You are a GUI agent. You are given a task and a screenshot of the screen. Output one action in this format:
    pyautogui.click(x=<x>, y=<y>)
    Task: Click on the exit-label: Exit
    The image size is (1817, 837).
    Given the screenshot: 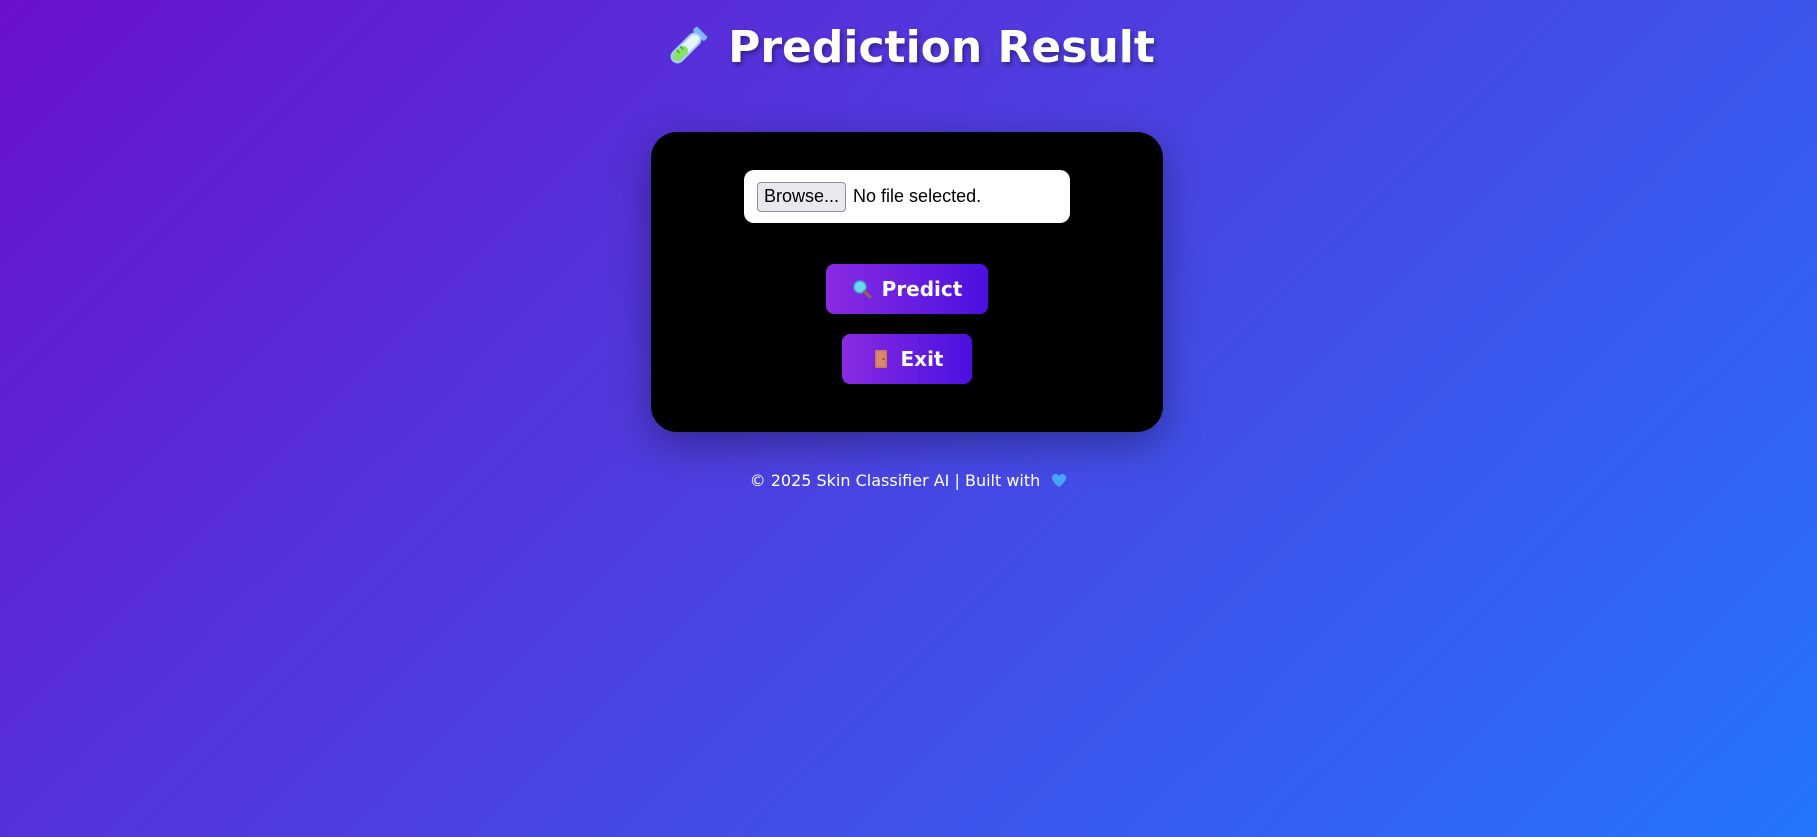 What is the action you would take?
    pyautogui.click(x=922, y=359)
    